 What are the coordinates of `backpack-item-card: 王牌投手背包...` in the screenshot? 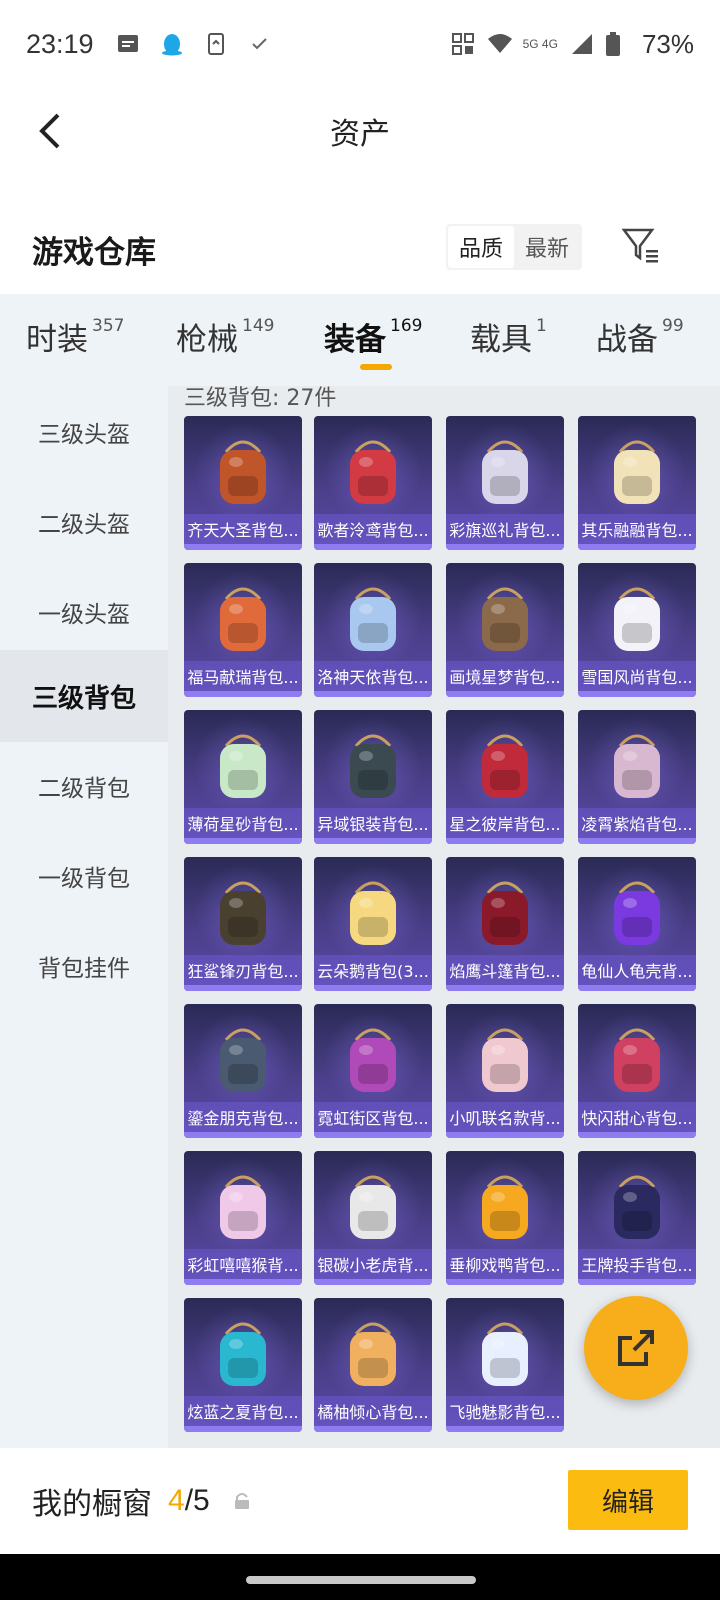 It's located at (637, 1218).